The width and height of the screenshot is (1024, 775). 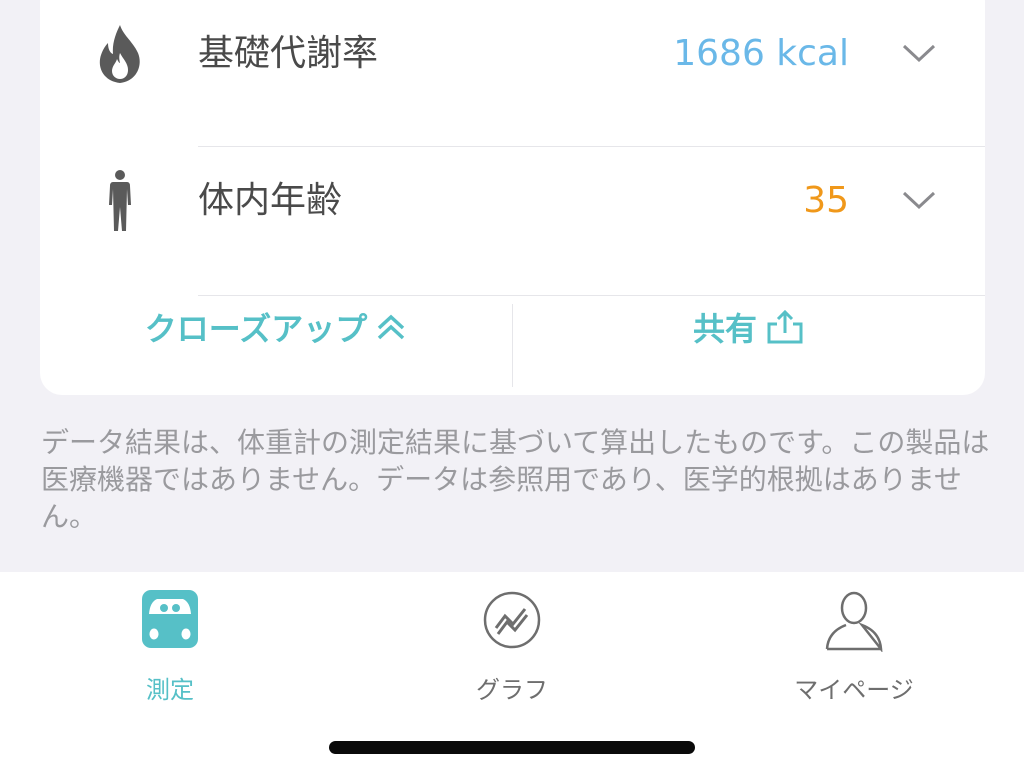 I want to click on close-up-button: クローズアップ, so click(x=276, y=327).